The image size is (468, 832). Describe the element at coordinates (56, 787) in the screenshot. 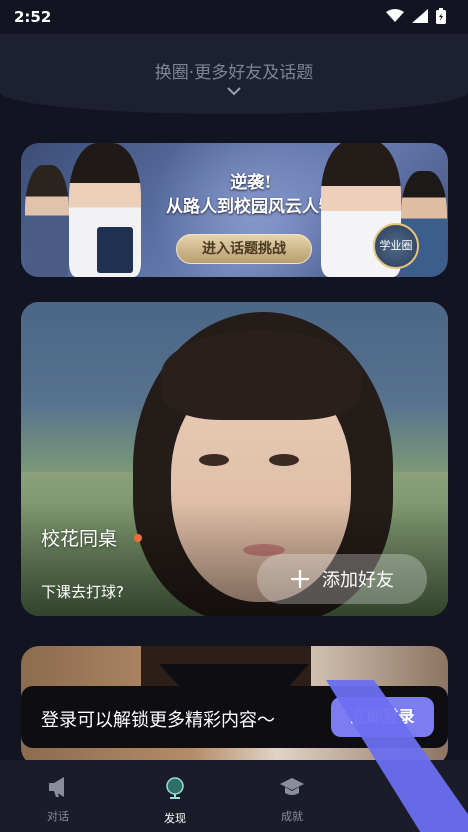

I see `megaphone-icon` at that location.